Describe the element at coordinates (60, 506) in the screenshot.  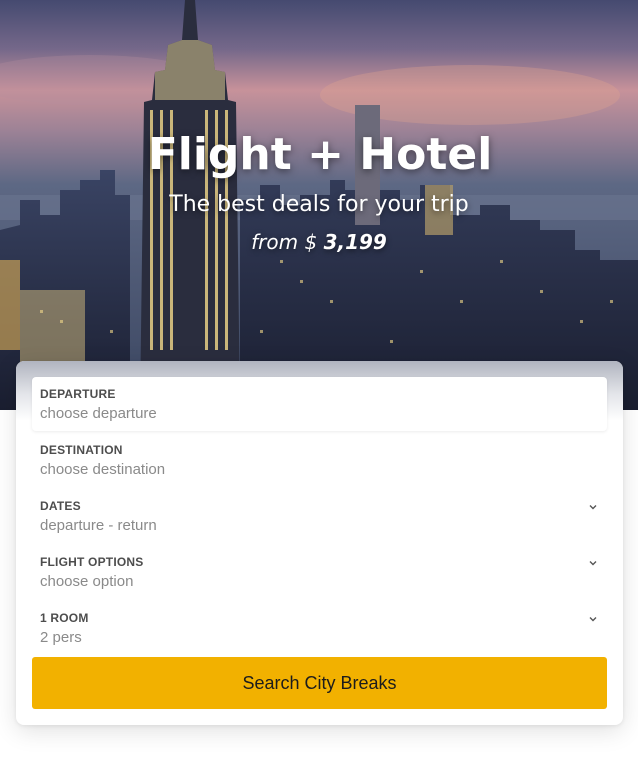
I see `dates-label: DATES` at that location.